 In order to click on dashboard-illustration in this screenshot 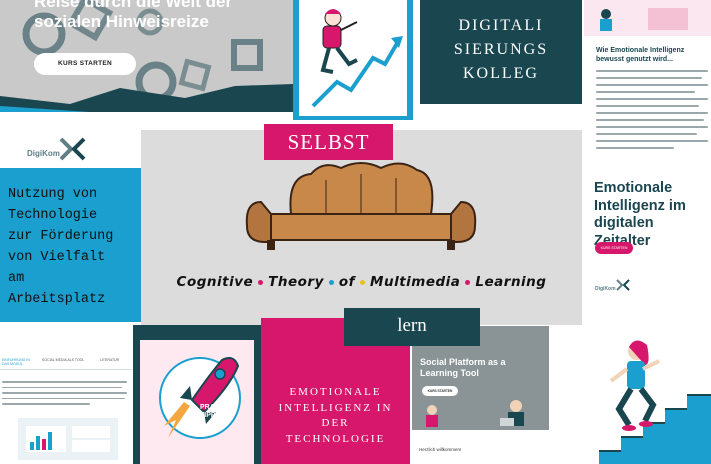, I will do `click(68, 439)`.